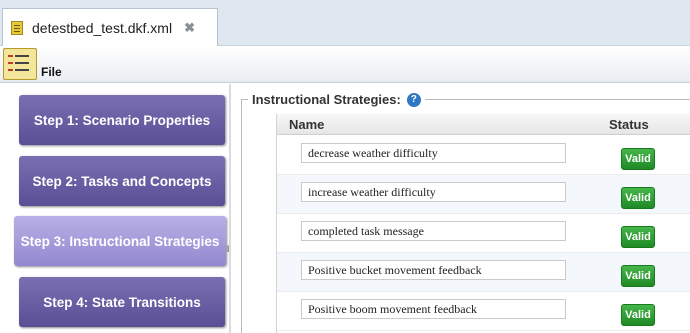  What do you see at coordinates (413, 99) in the screenshot?
I see `help-icon: ?` at bounding box center [413, 99].